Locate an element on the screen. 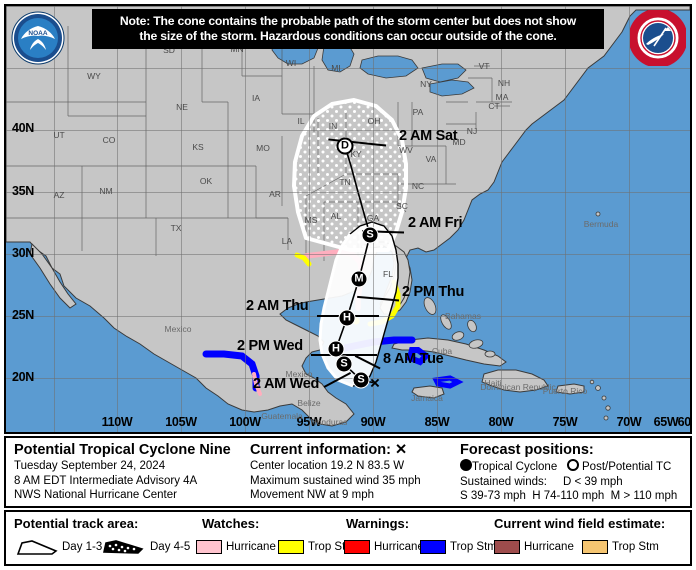  wind-class-s: S 39-73 mph is located at coordinates (493, 496).